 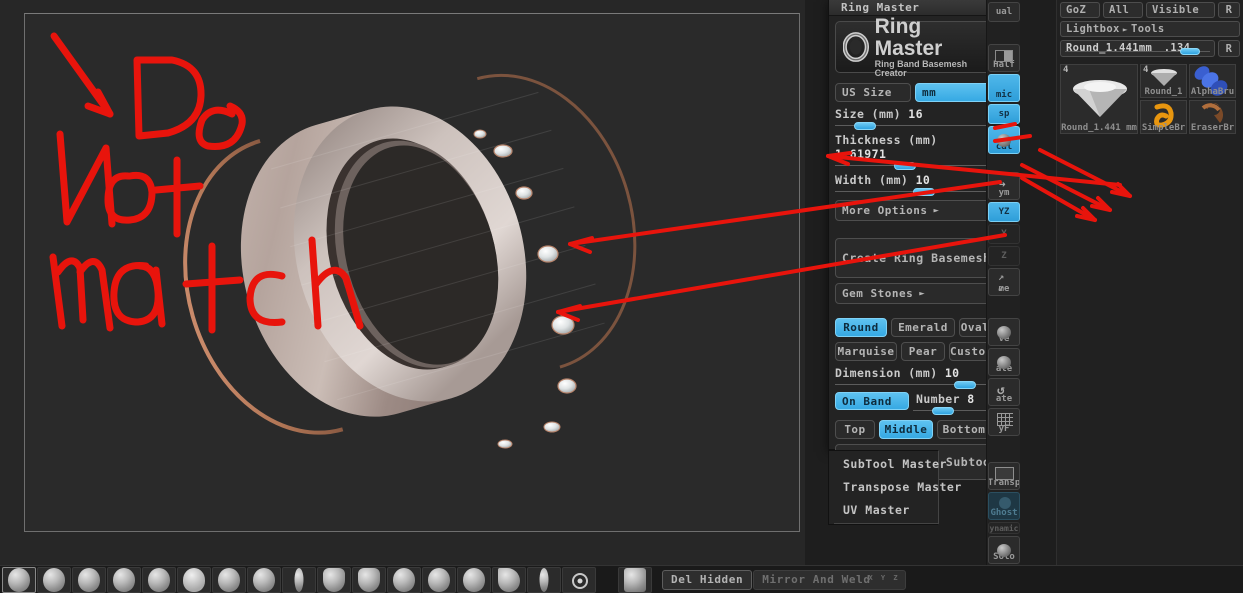 I want to click on toolstrip-item-half-size: Half, so click(x=1004, y=58).